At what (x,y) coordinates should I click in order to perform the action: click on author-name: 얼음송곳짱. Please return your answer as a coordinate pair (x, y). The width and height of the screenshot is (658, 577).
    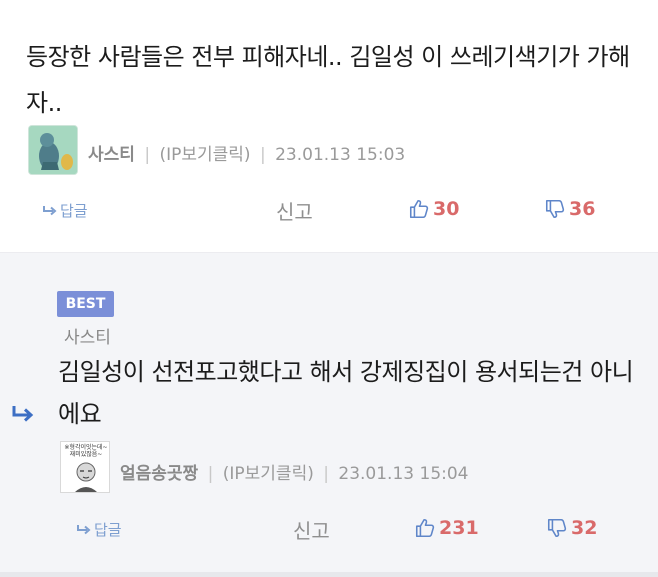
    Looking at the image, I should click on (159, 474).